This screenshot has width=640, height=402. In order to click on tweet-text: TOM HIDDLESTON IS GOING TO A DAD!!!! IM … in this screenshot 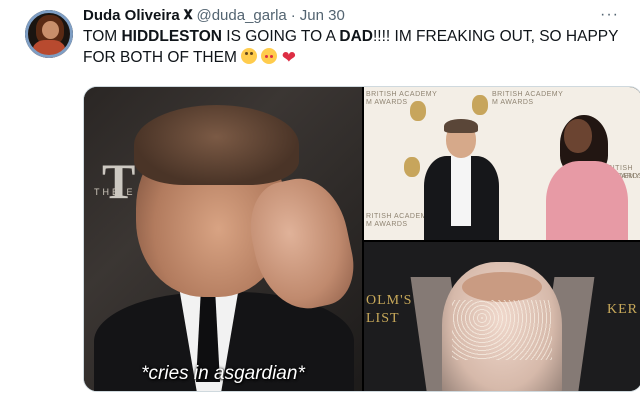, I will do `click(361, 47)`.